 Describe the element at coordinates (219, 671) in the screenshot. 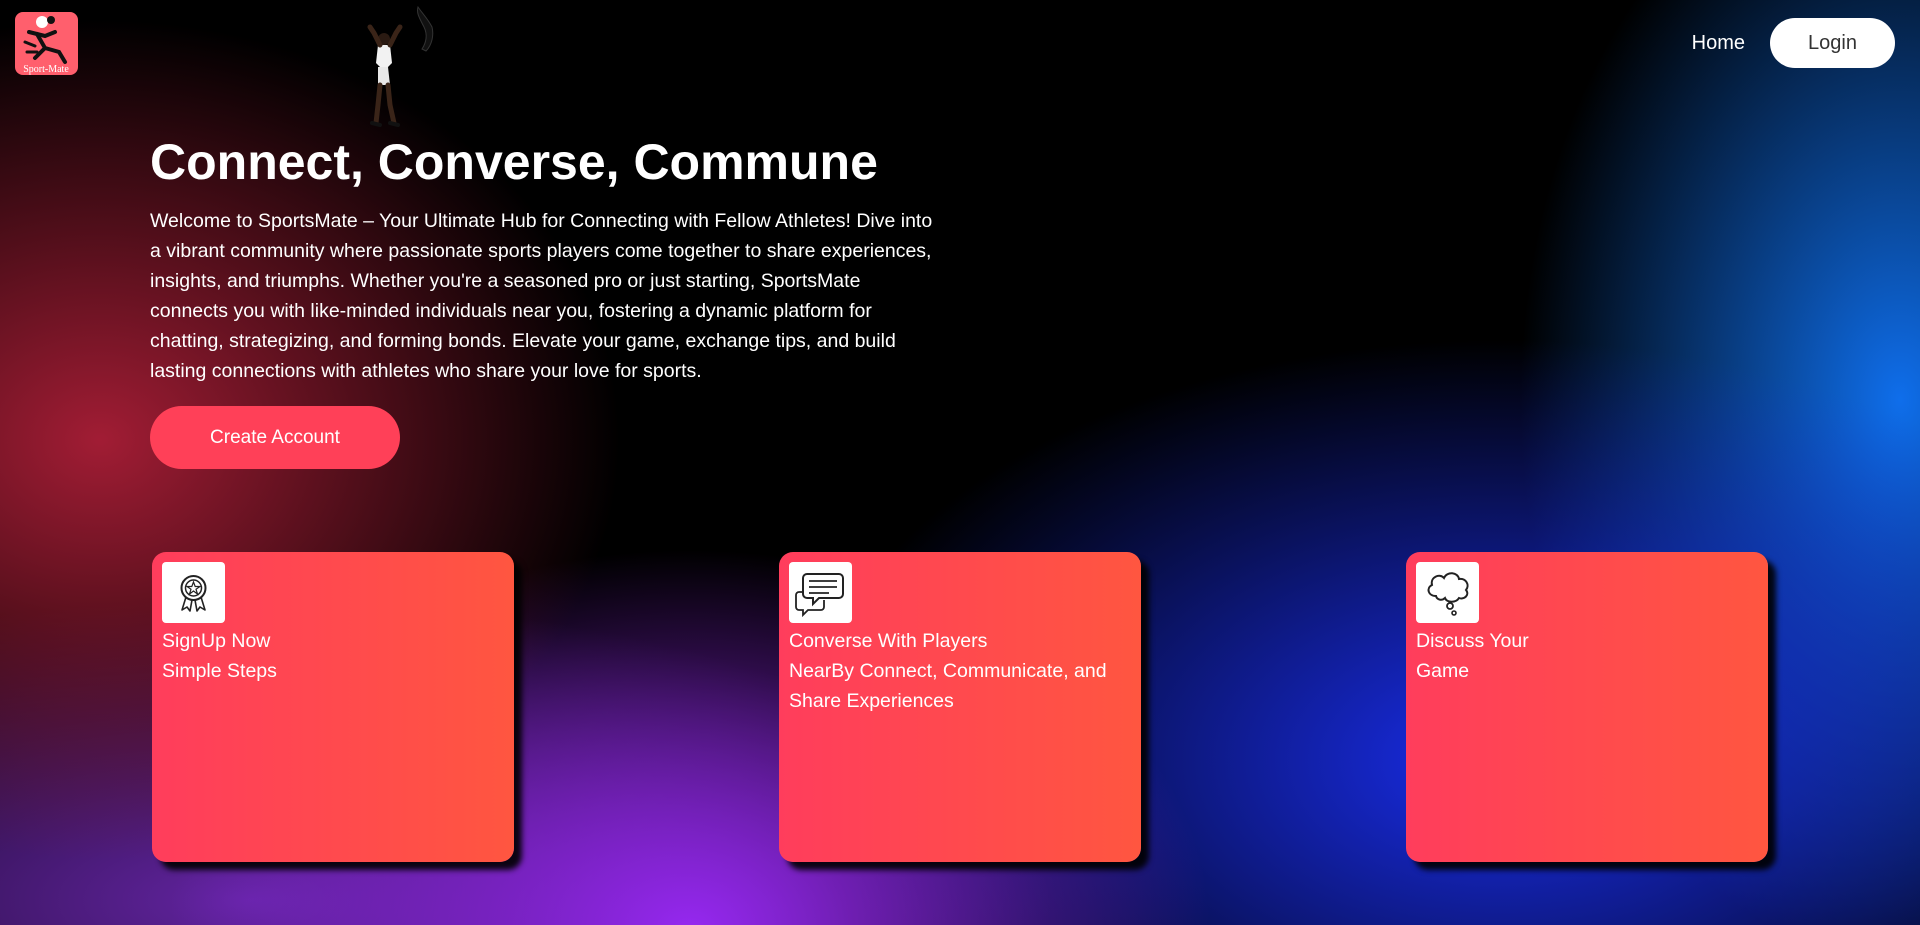

I see `card-subtitle: Simple Steps` at that location.